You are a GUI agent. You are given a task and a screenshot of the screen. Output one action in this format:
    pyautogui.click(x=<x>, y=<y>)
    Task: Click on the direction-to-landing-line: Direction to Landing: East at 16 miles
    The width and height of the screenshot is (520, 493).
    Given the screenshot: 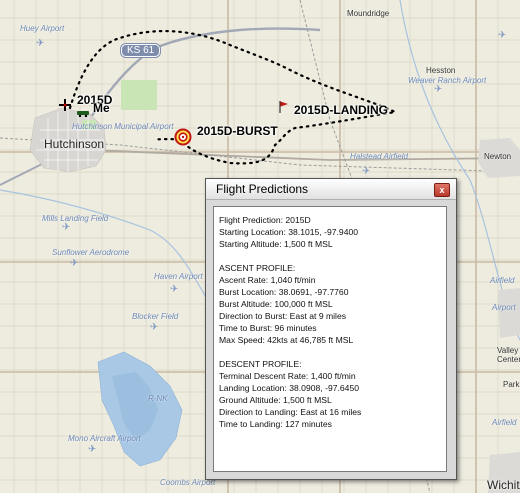 What is the action you would take?
    pyautogui.click(x=290, y=412)
    